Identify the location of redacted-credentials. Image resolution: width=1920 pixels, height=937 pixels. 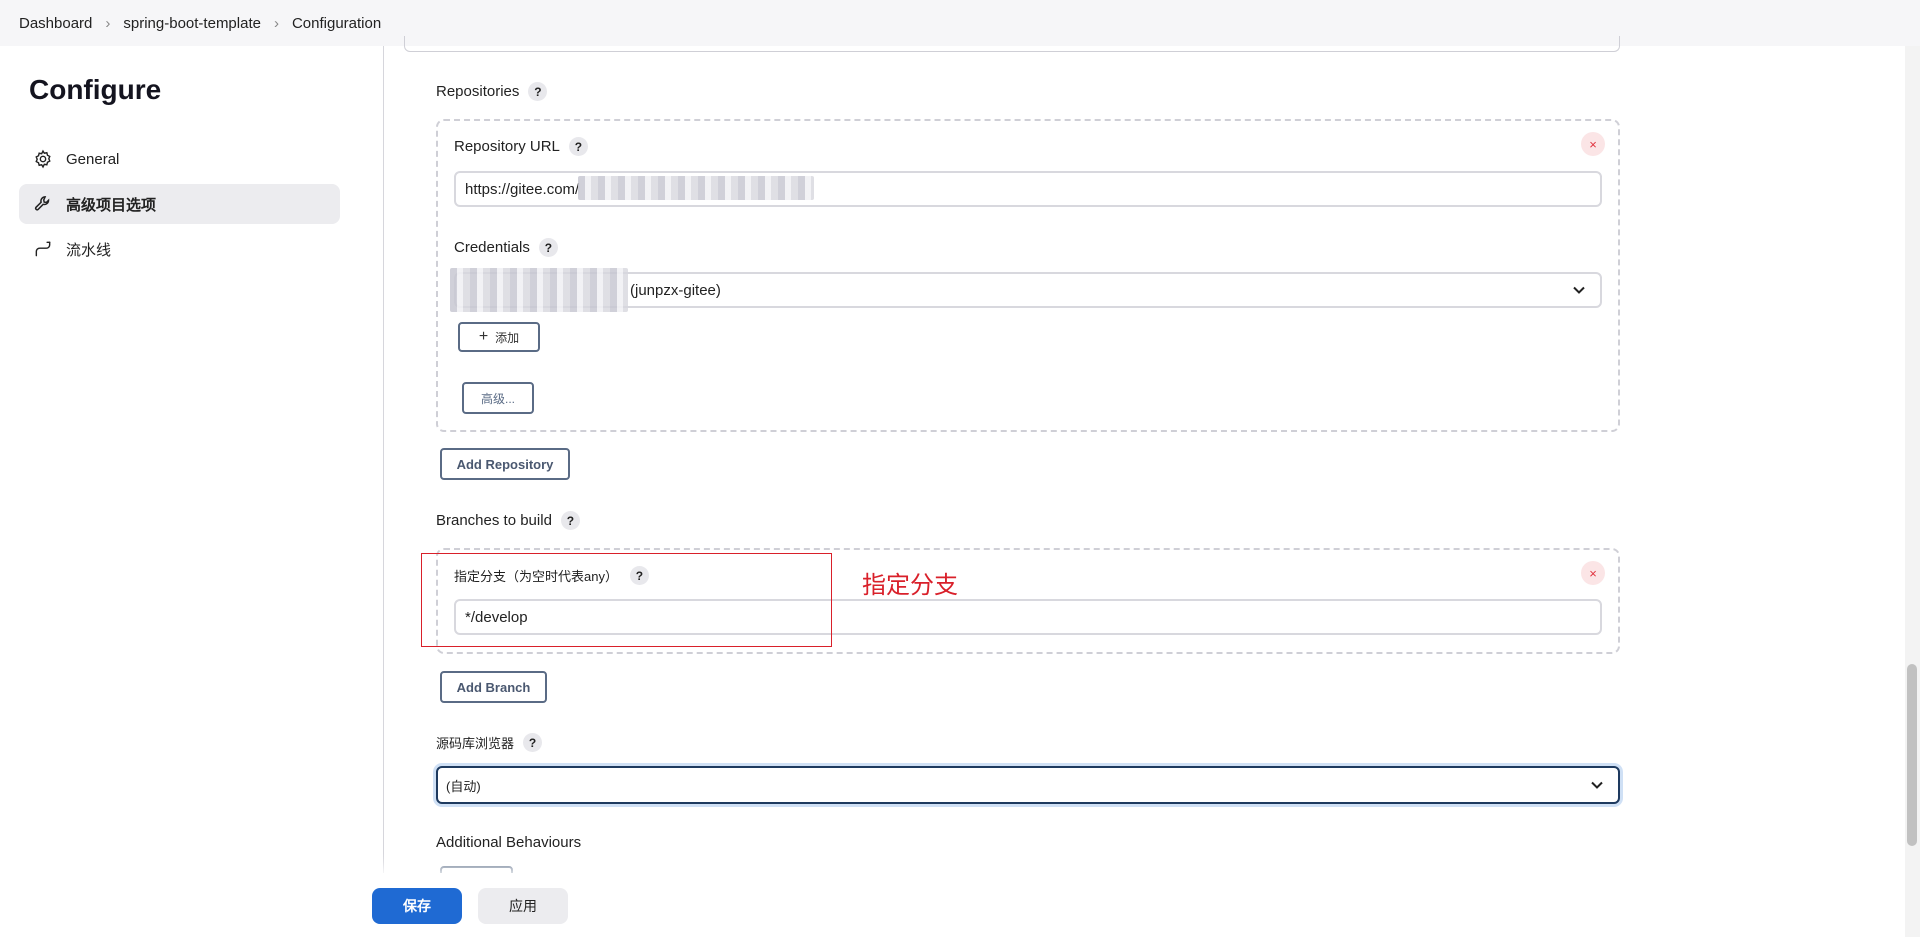
(539, 290).